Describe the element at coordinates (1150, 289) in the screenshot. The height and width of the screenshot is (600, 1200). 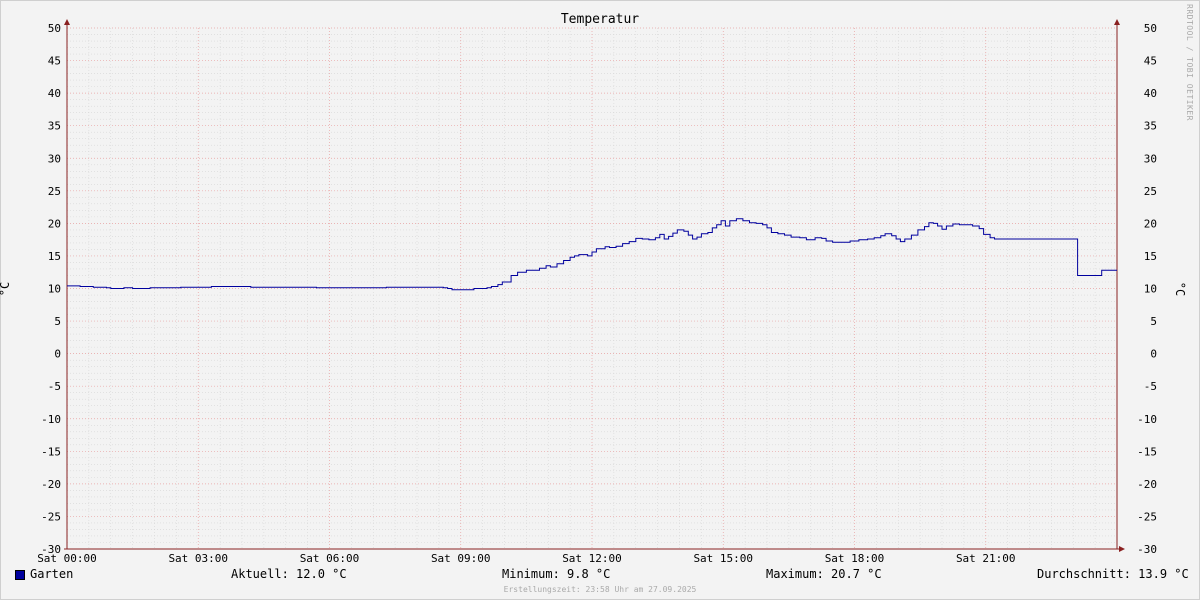
I see `y-tick-label-right: 10` at that location.